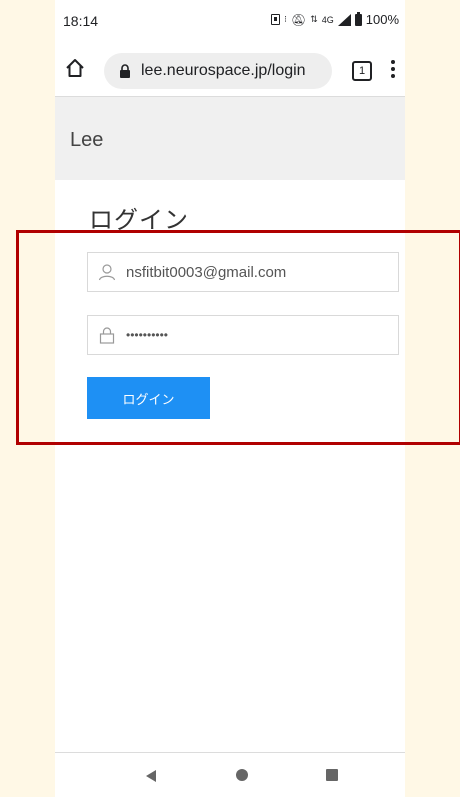 This screenshot has height=797, width=460. I want to click on status-bar: 18:14 ⁝ 🔕︎ ⇅ 4G 100%, so click(230, 23).